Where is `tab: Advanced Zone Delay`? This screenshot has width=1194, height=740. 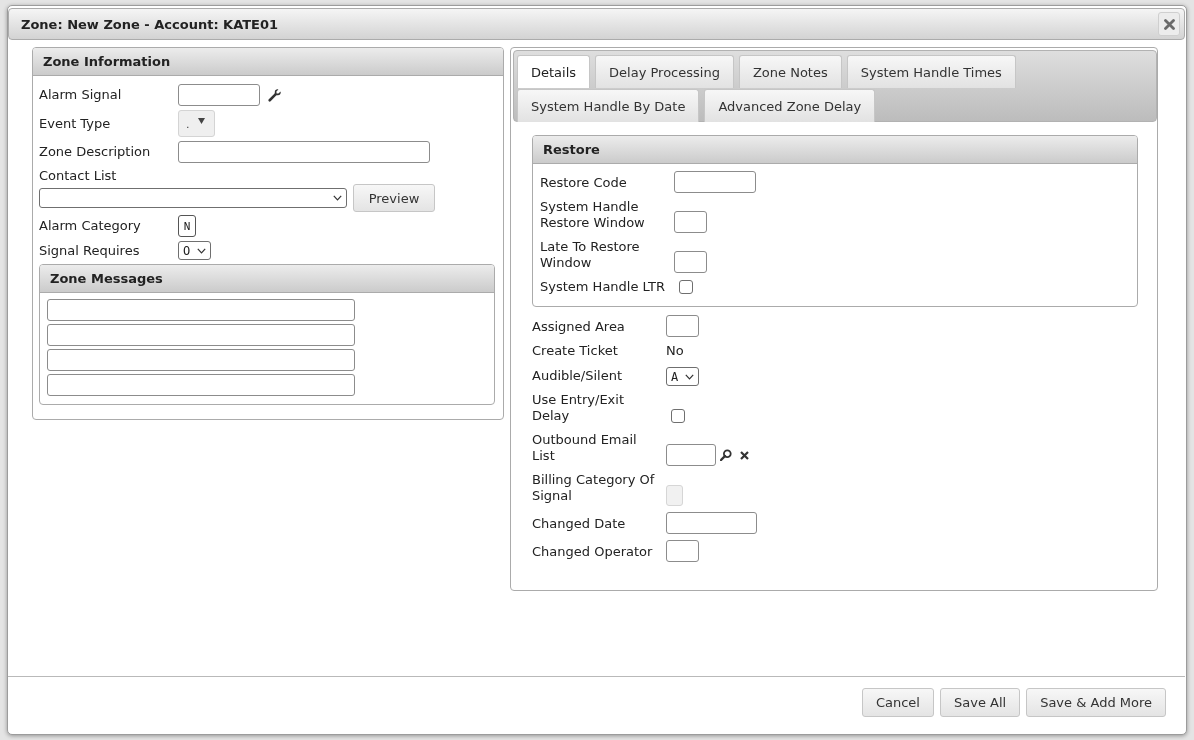 tab: Advanced Zone Delay is located at coordinates (790, 105).